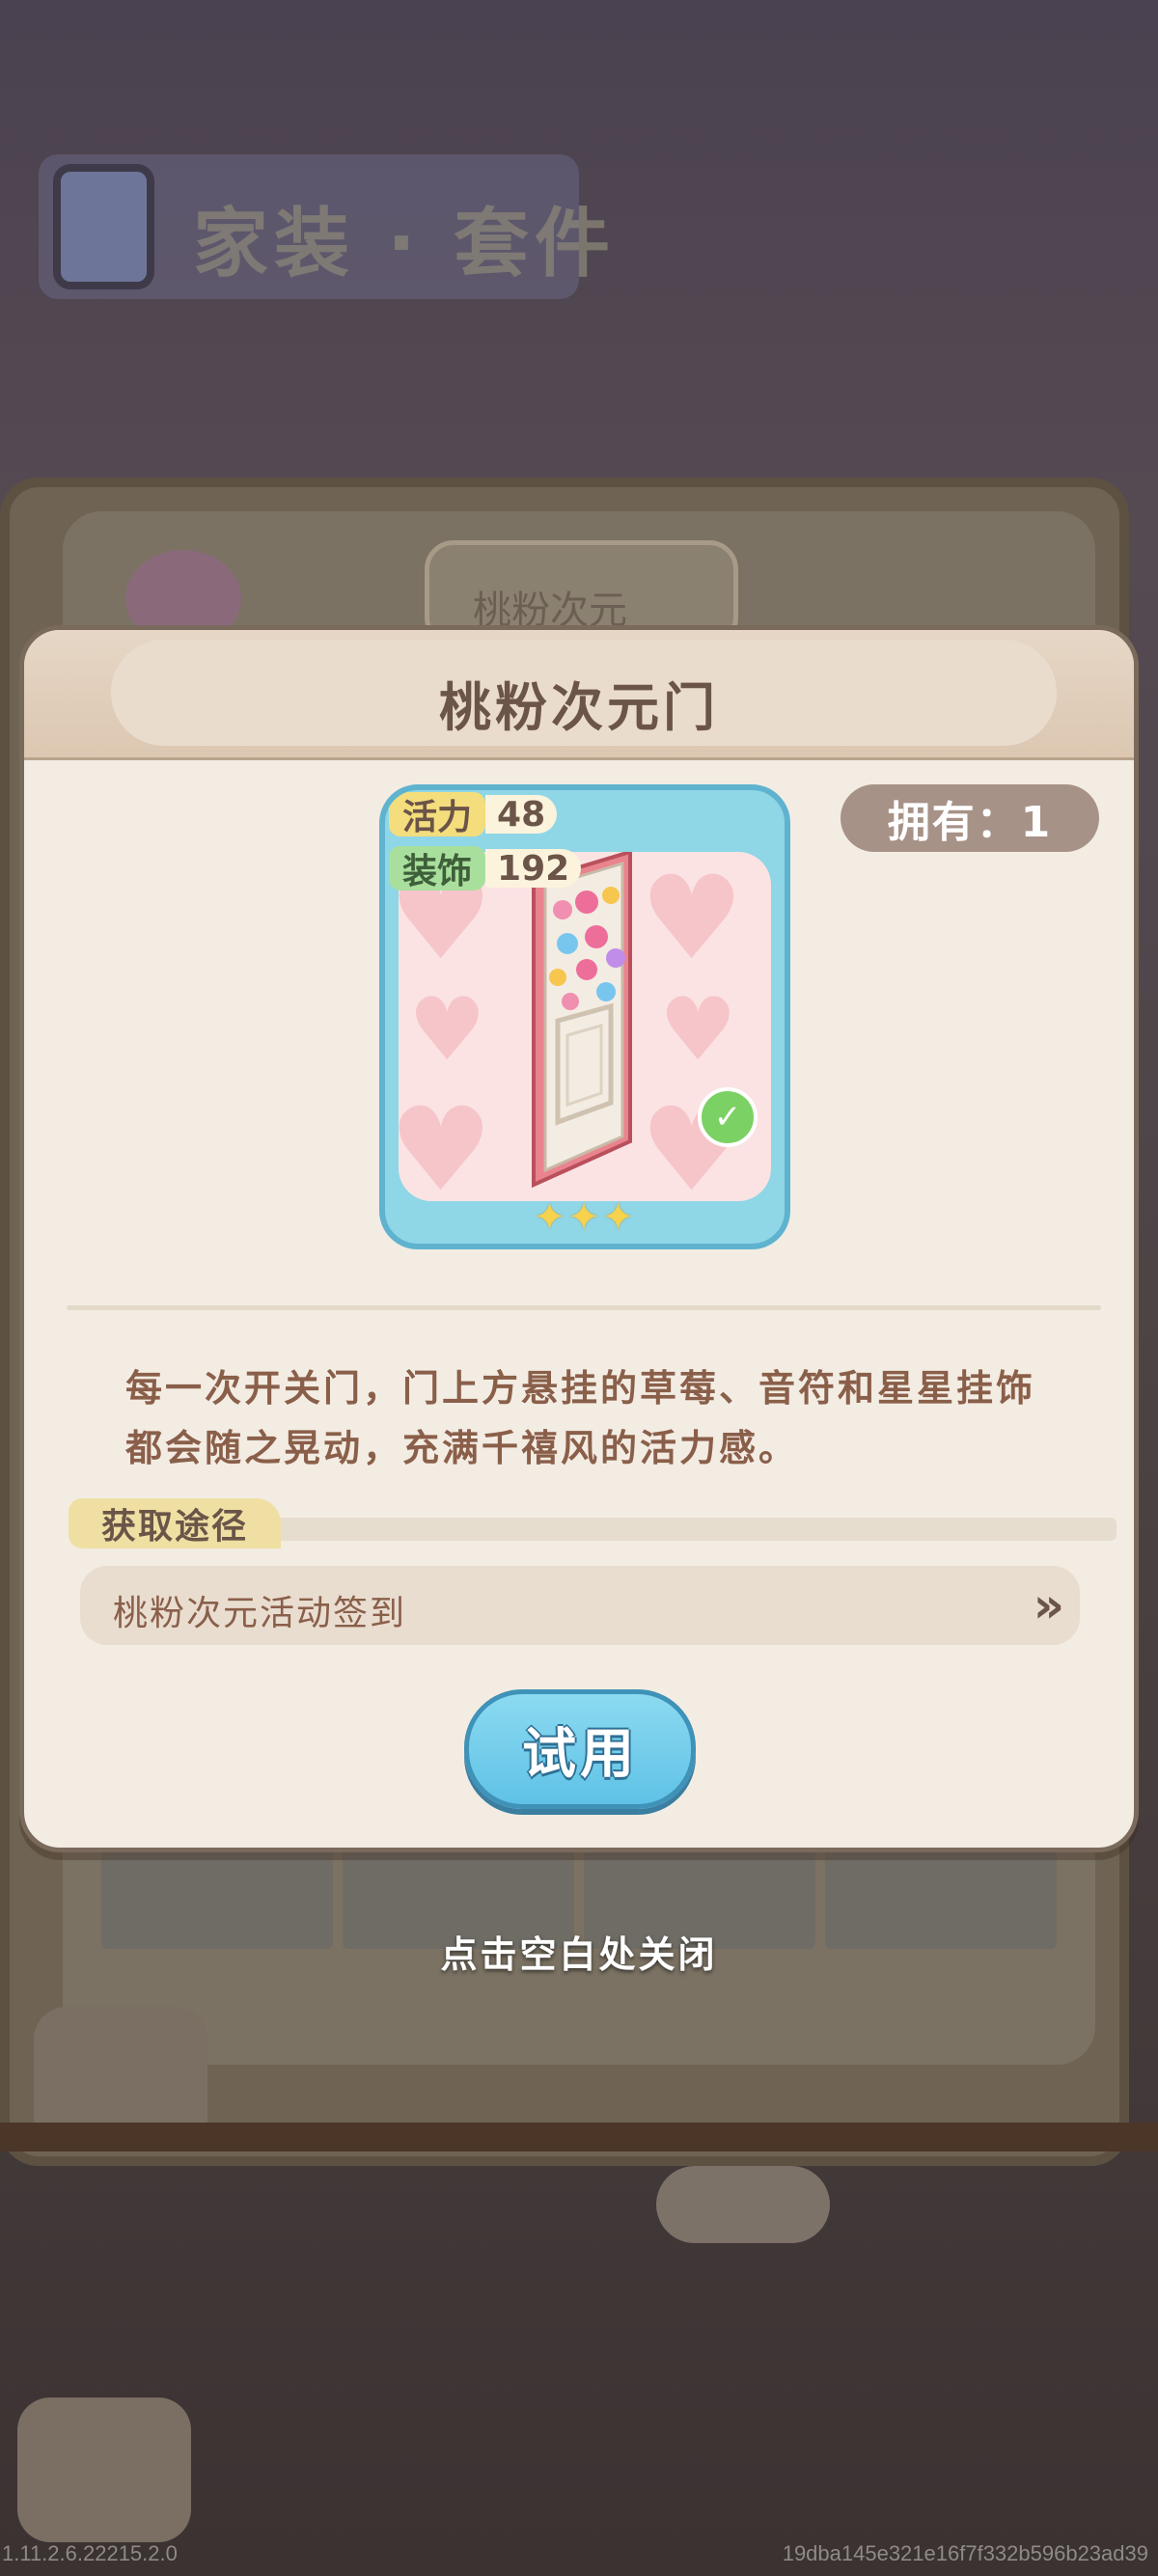  What do you see at coordinates (90, 2553) in the screenshot?
I see `version-text: 1.11.2.6.22215.2.0` at bounding box center [90, 2553].